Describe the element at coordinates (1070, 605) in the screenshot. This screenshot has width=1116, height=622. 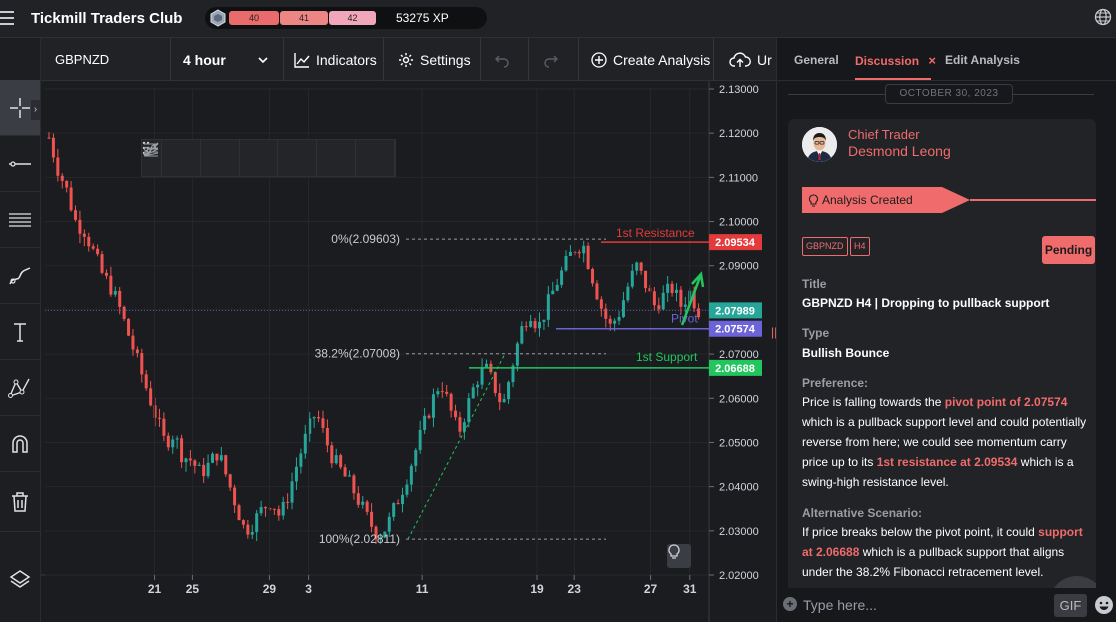
I see `gif-button: GIF` at that location.